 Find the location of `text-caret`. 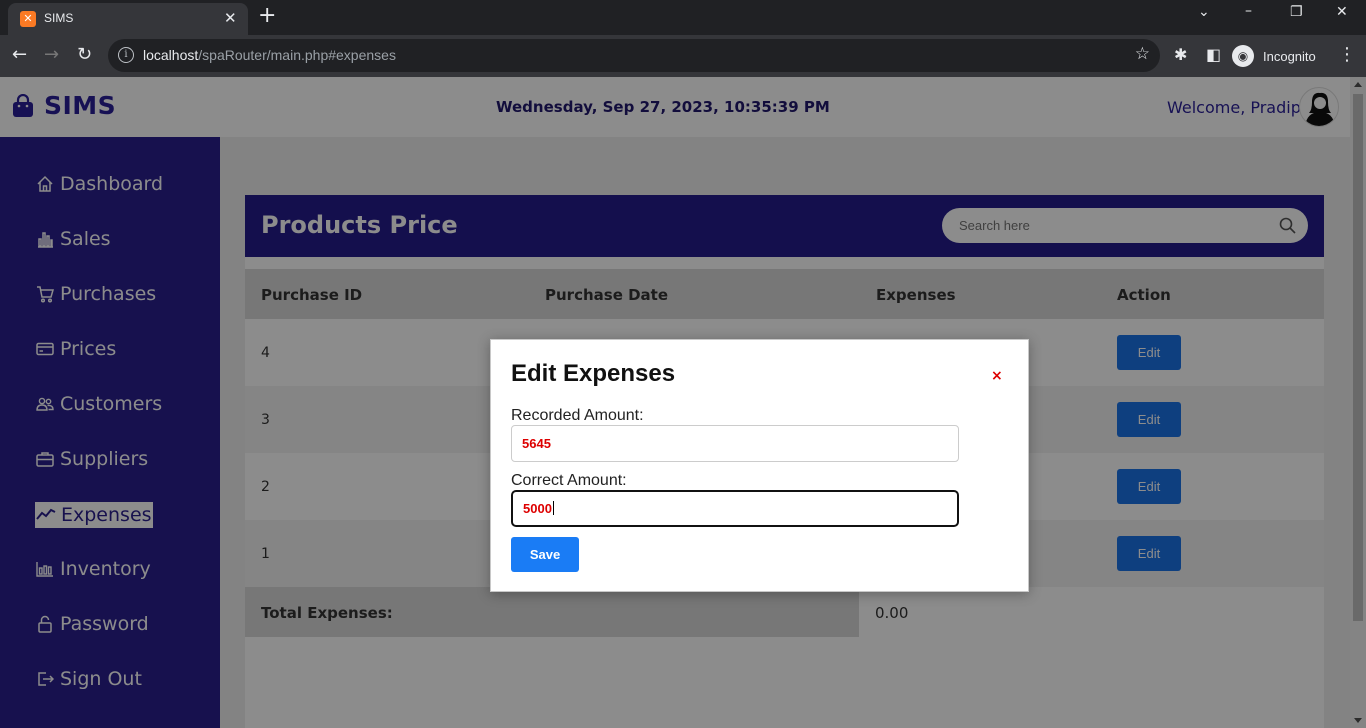

text-caret is located at coordinates (553, 508).